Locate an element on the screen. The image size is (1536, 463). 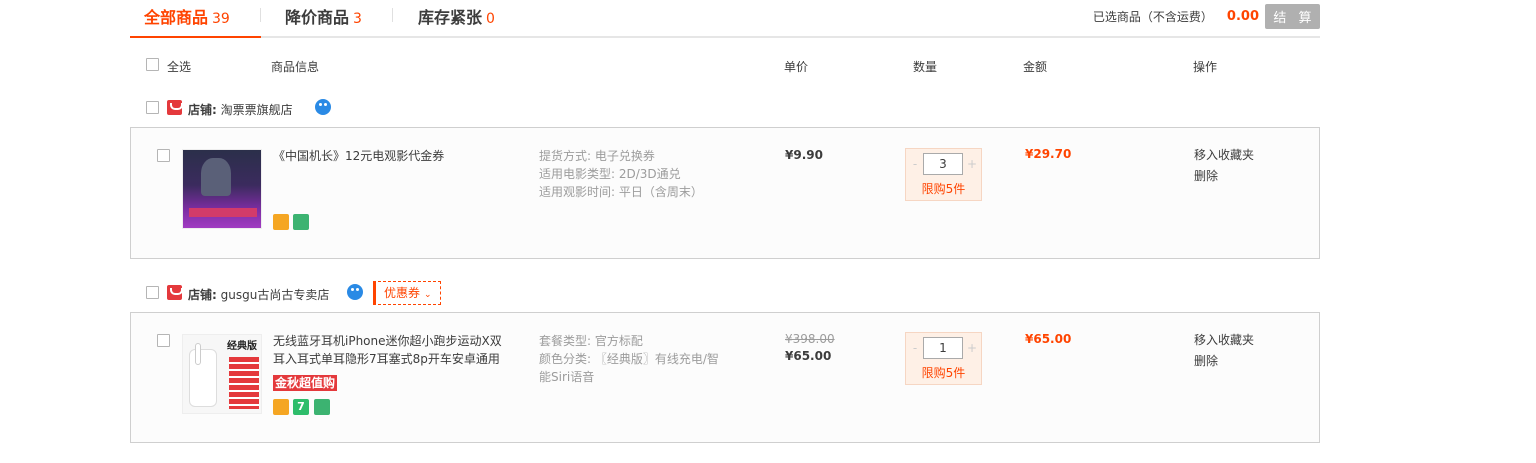
product-property: 颜色分类: 〖经典版〗有线充电/智能Siri语音 is located at coordinates (629, 368).